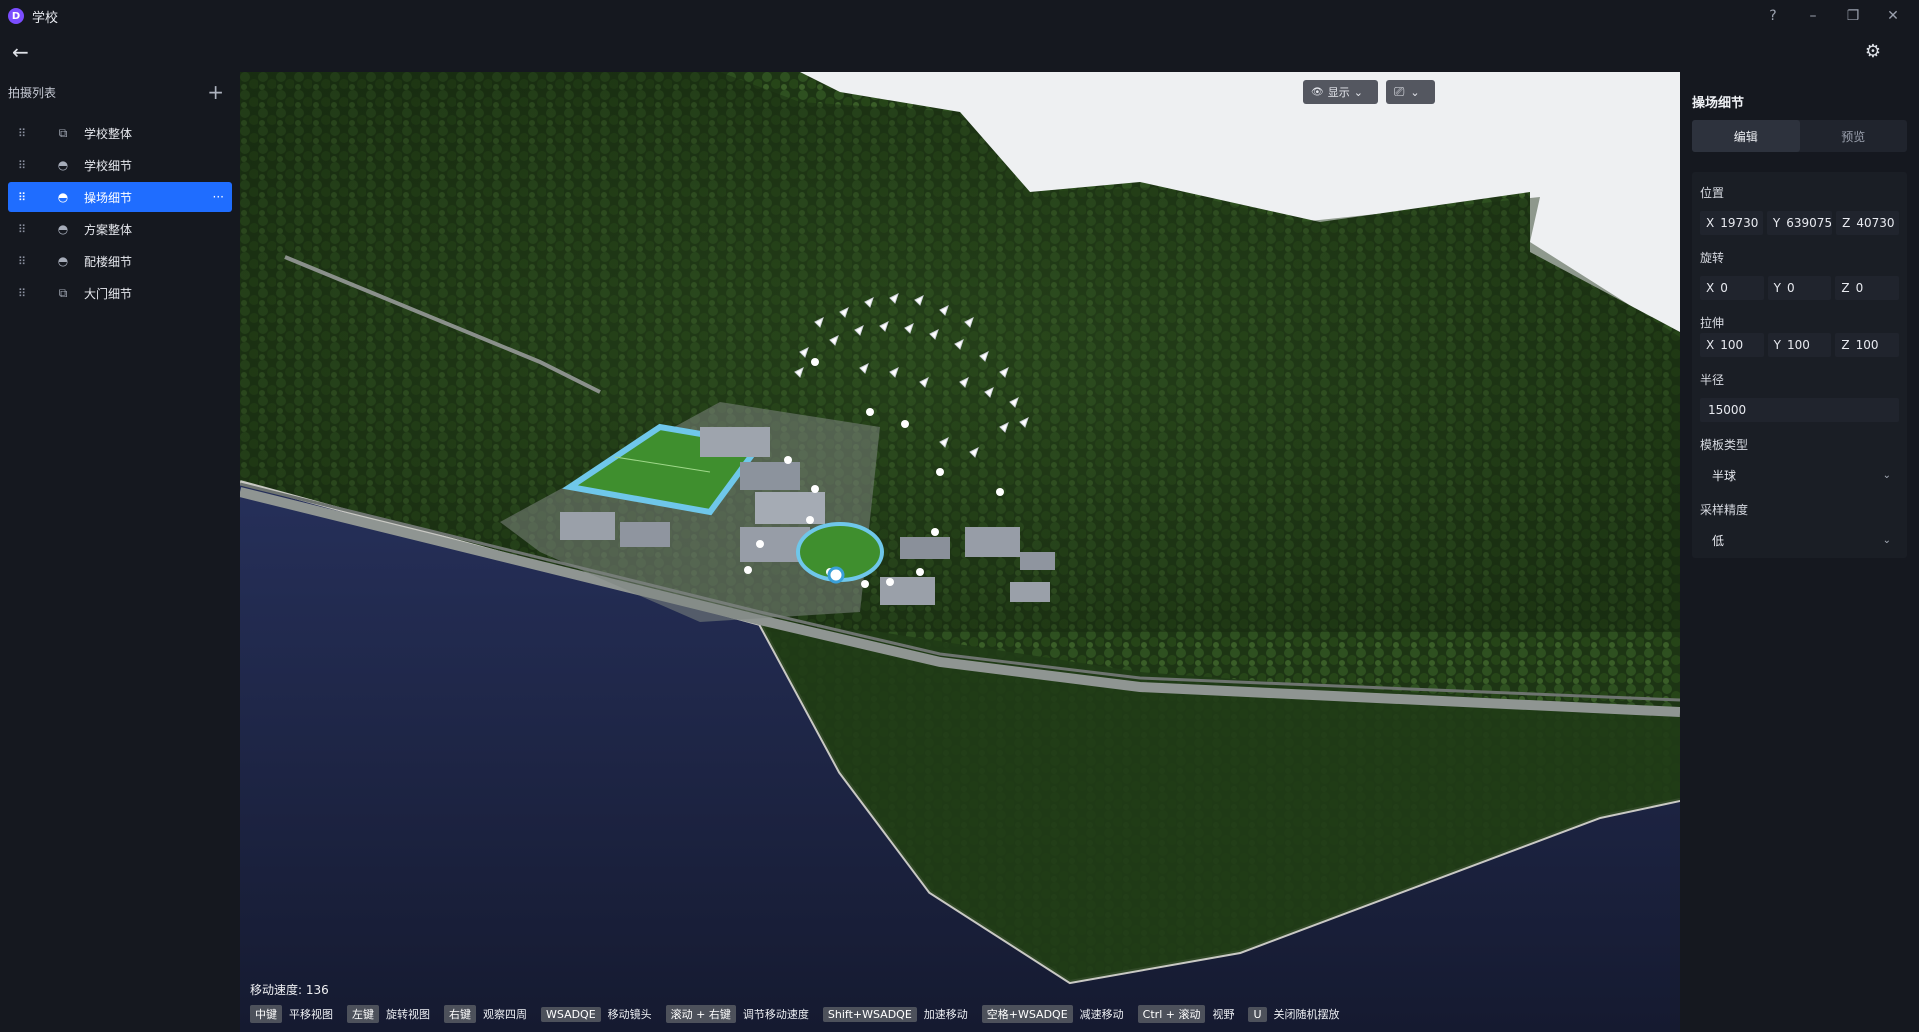 Image resolution: width=1919 pixels, height=1032 pixels. What do you see at coordinates (218, 197) in the screenshot?
I see `more-options-icon: ···` at bounding box center [218, 197].